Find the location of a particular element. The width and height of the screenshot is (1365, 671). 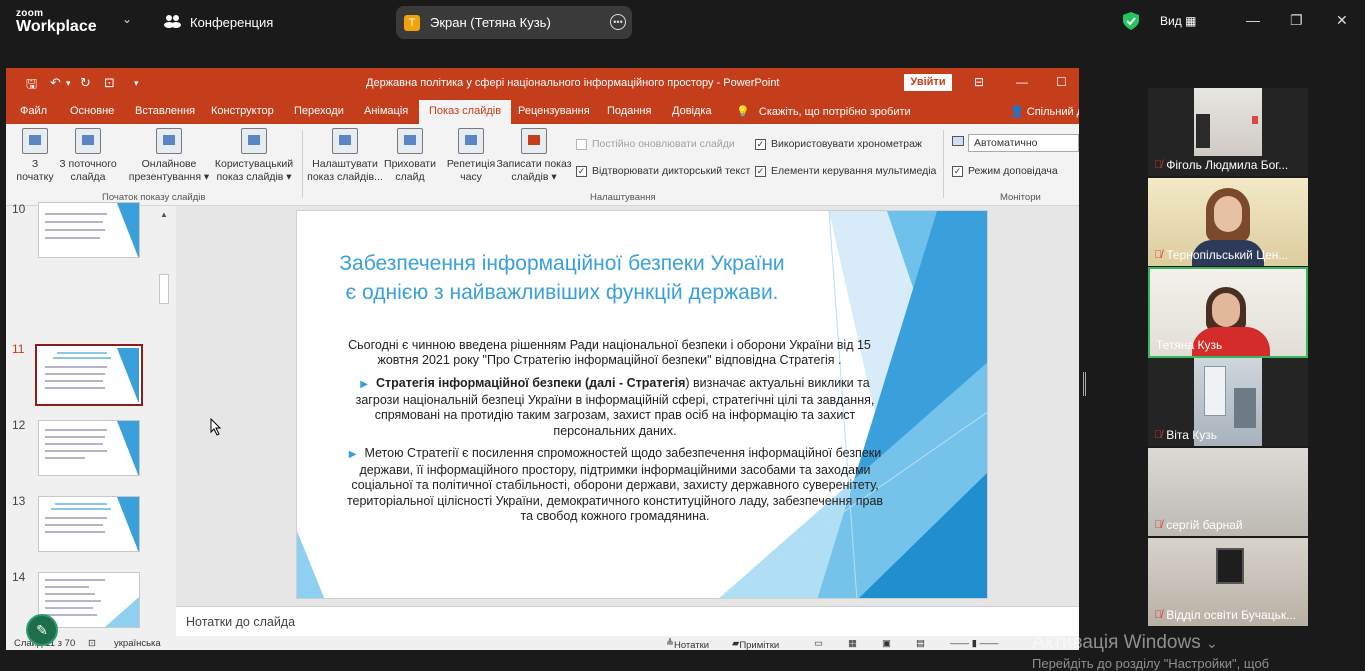

save-icon: 🖫 is located at coordinates (31, 86).